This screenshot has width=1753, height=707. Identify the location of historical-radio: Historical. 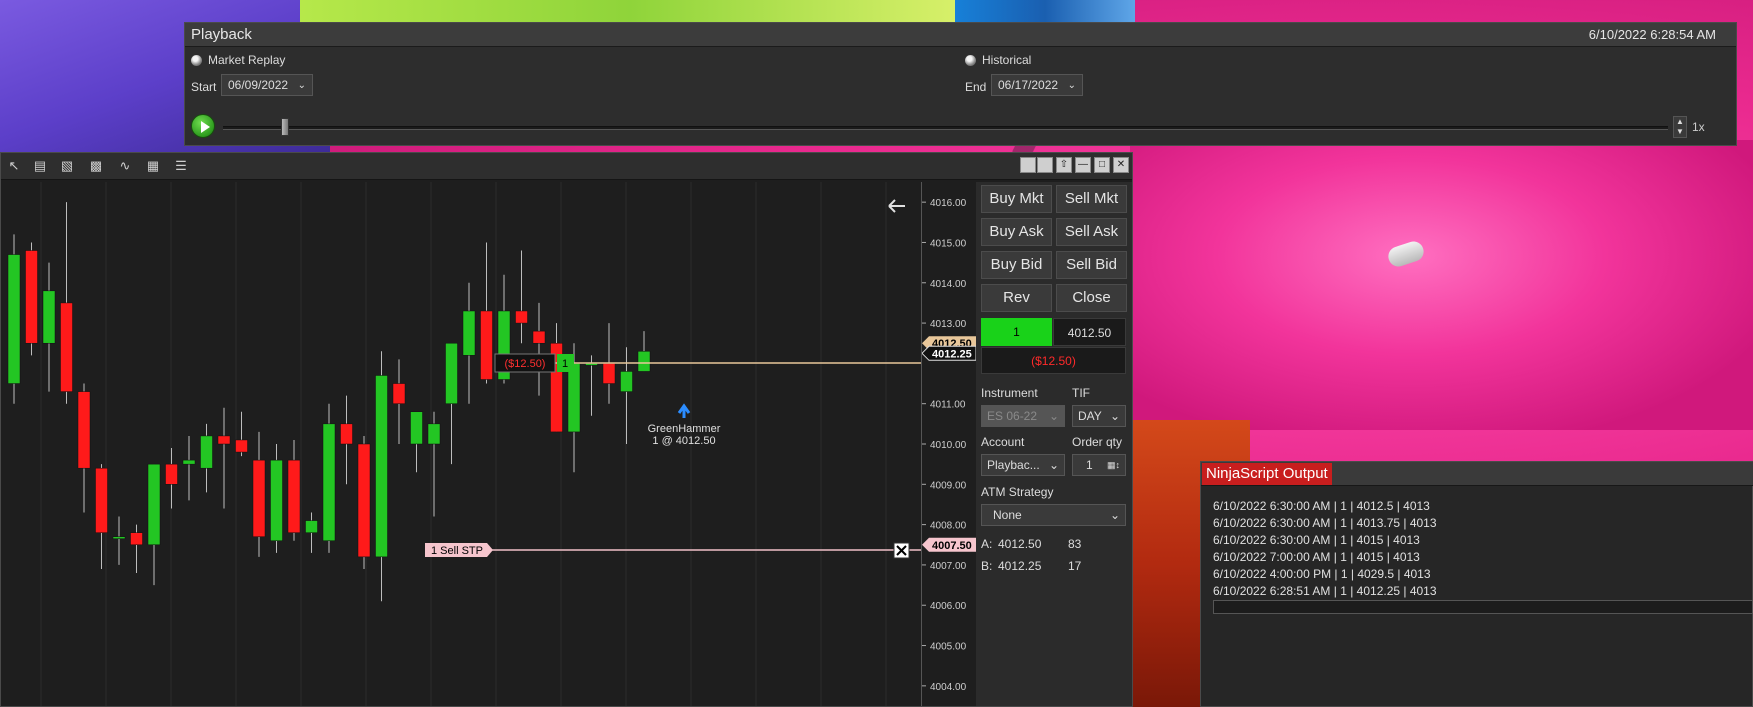
(998, 60).